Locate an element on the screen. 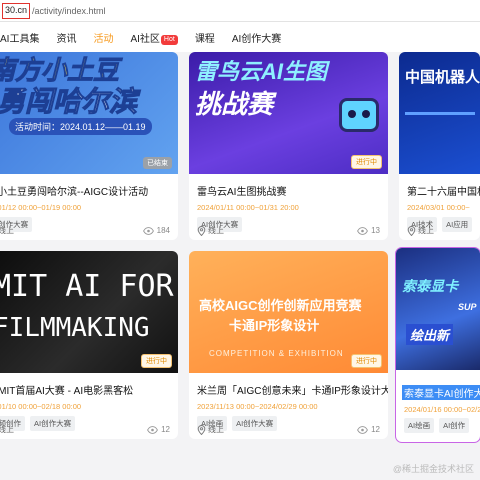 This screenshot has width=480, height=480. banner-title-line1: 高校AIGC创作创新应用竞赛 is located at coordinates (280, 305).